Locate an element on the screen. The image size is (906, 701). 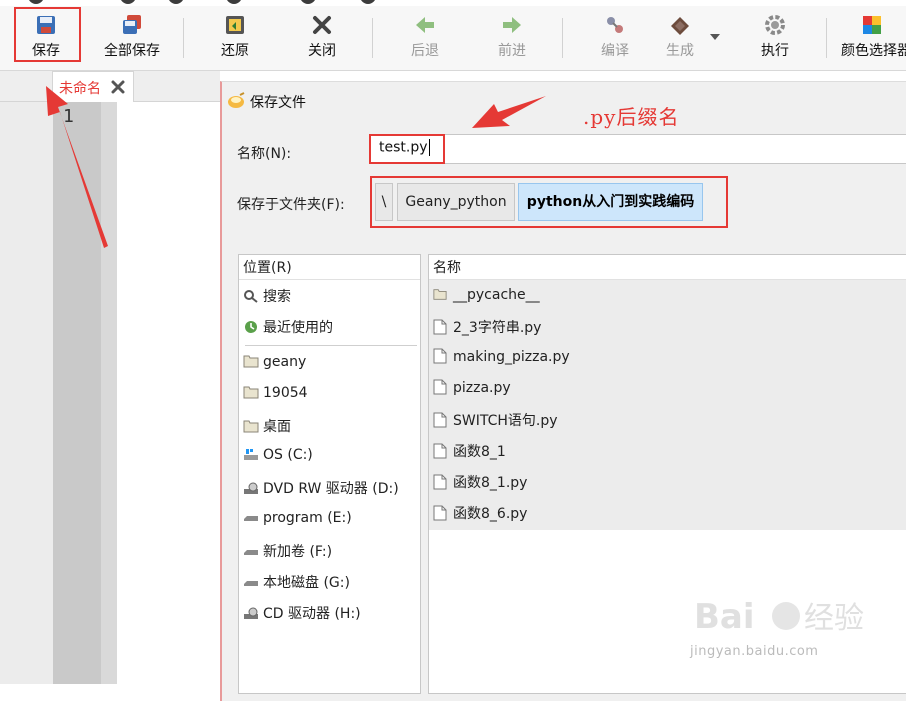
file-name-input: test.py is located at coordinates (638, 149).